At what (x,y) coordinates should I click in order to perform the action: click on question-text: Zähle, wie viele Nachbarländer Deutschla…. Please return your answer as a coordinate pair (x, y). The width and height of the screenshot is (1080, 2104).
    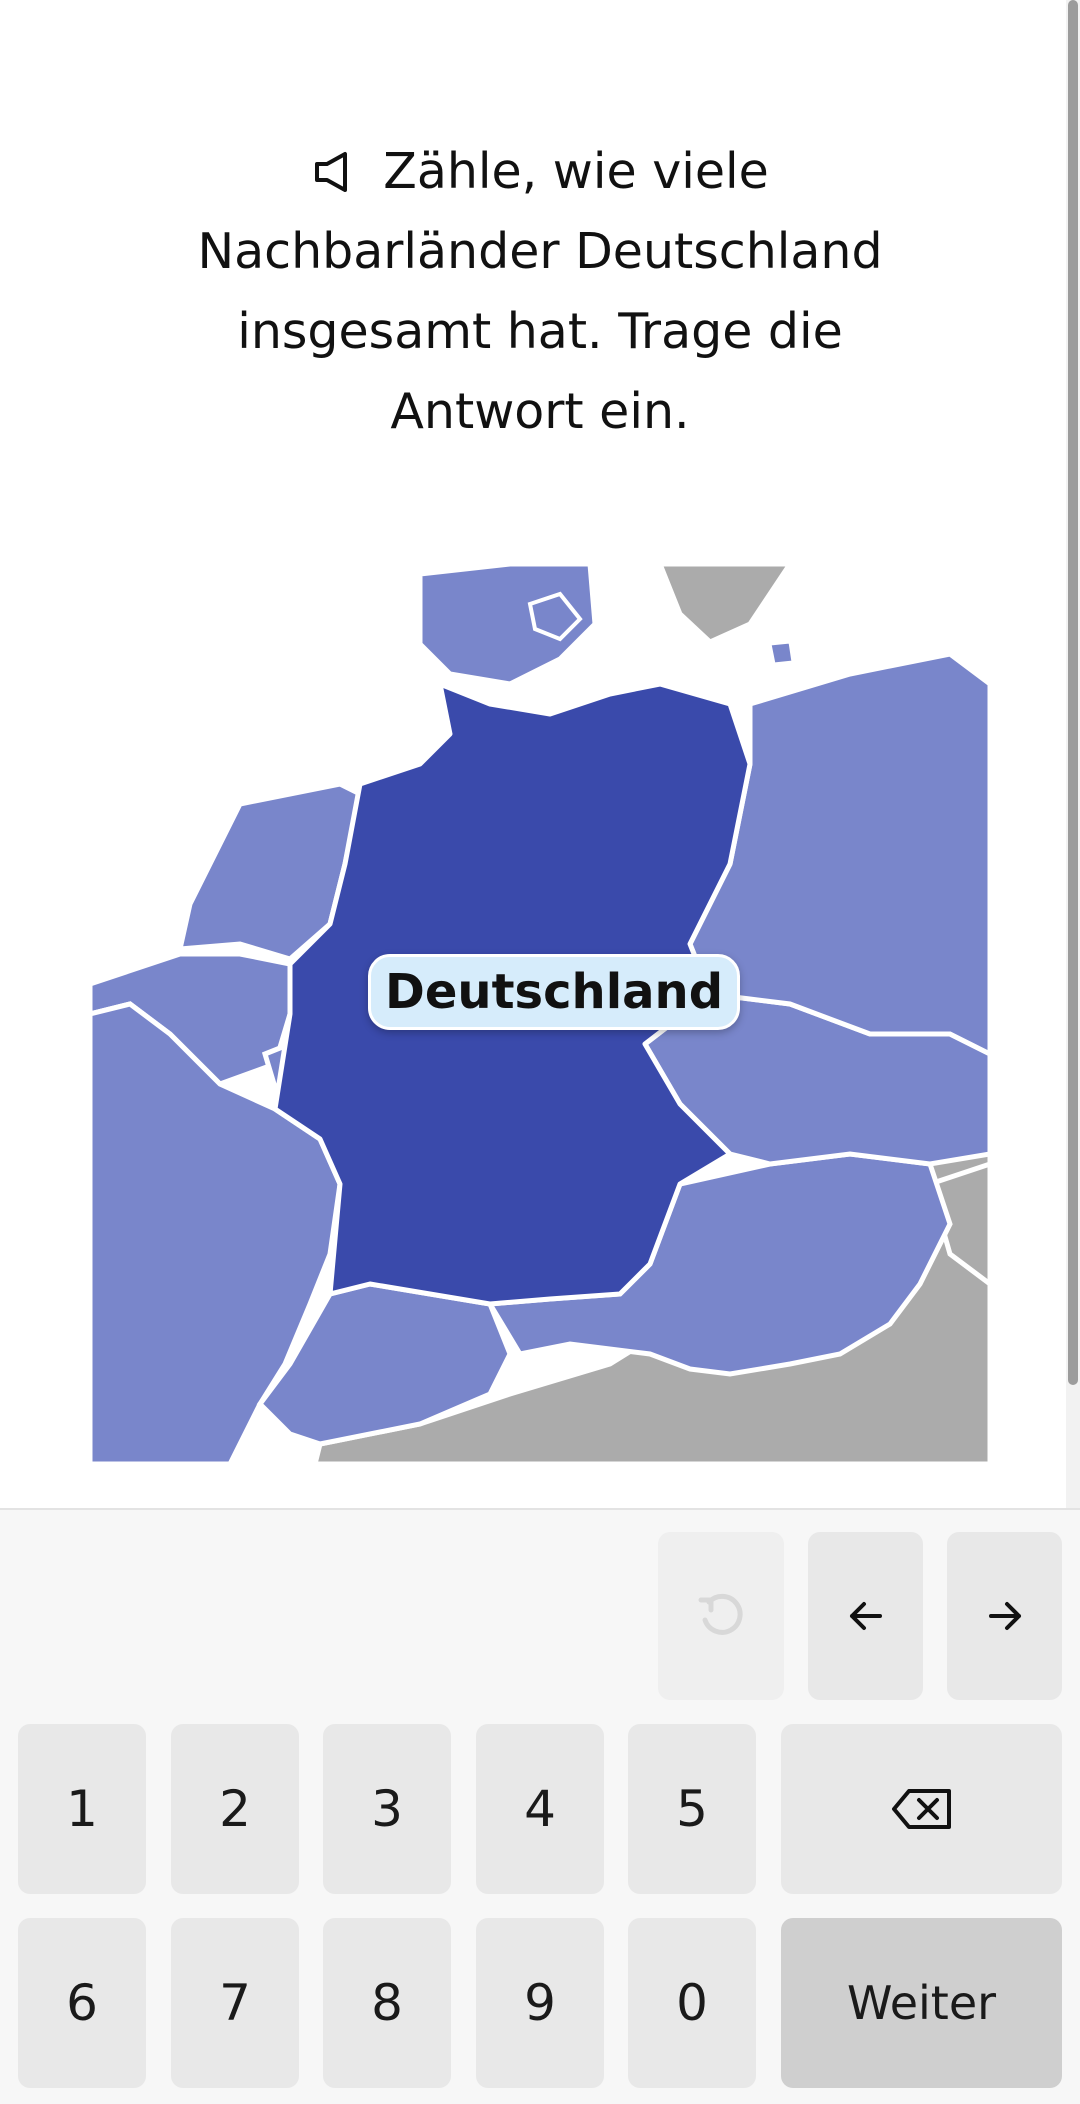
    Looking at the image, I should click on (540, 291).